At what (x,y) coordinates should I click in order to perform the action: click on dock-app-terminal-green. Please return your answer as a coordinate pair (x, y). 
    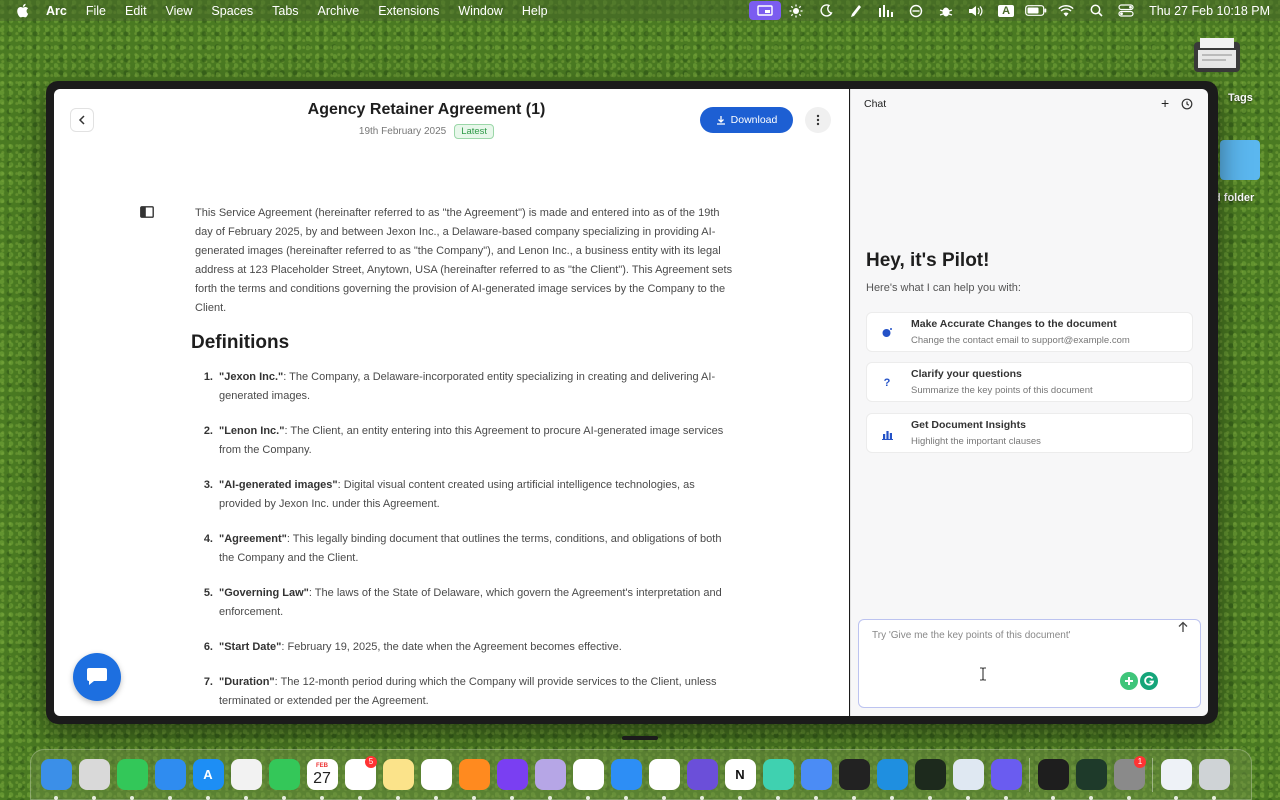
    Looking at the image, I should click on (930, 778).